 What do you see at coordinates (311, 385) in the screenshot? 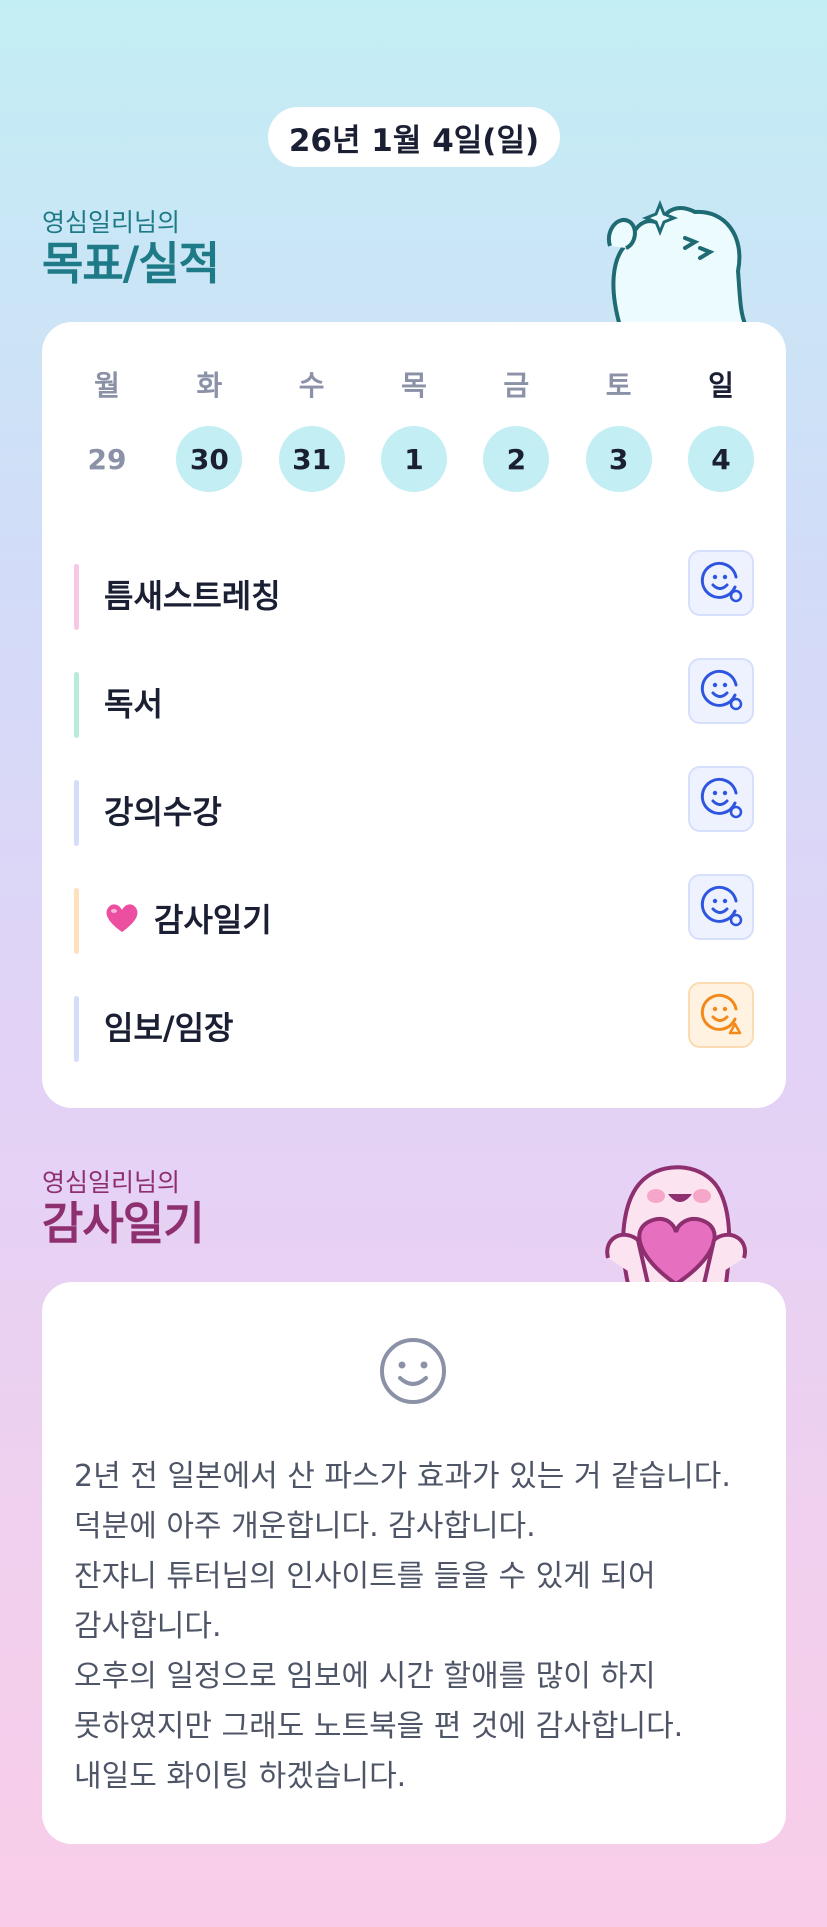
I see `day-of-week-label: 수` at bounding box center [311, 385].